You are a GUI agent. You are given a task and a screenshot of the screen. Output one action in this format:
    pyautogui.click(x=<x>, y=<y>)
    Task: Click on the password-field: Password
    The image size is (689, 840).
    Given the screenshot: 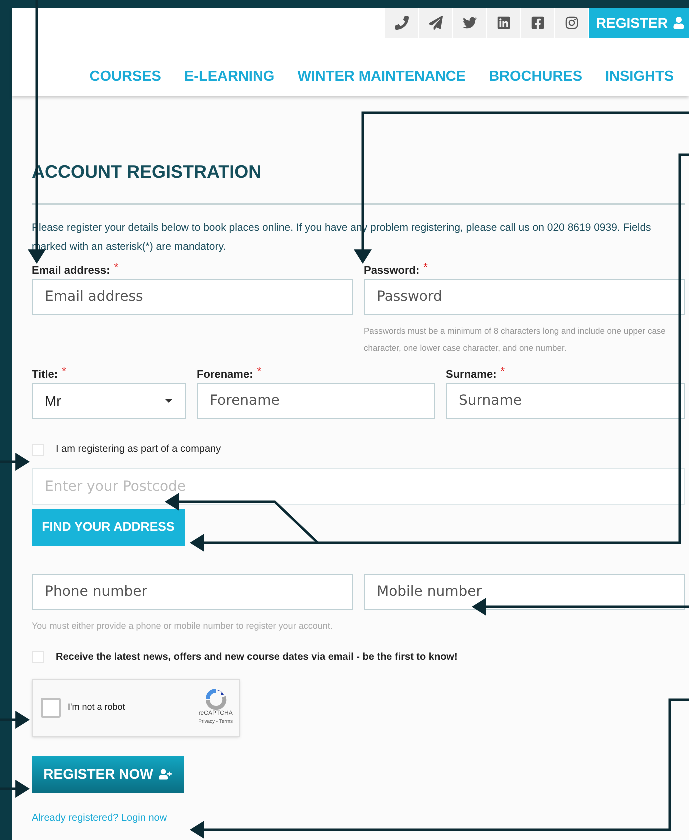 What is the action you would take?
    pyautogui.click(x=524, y=297)
    